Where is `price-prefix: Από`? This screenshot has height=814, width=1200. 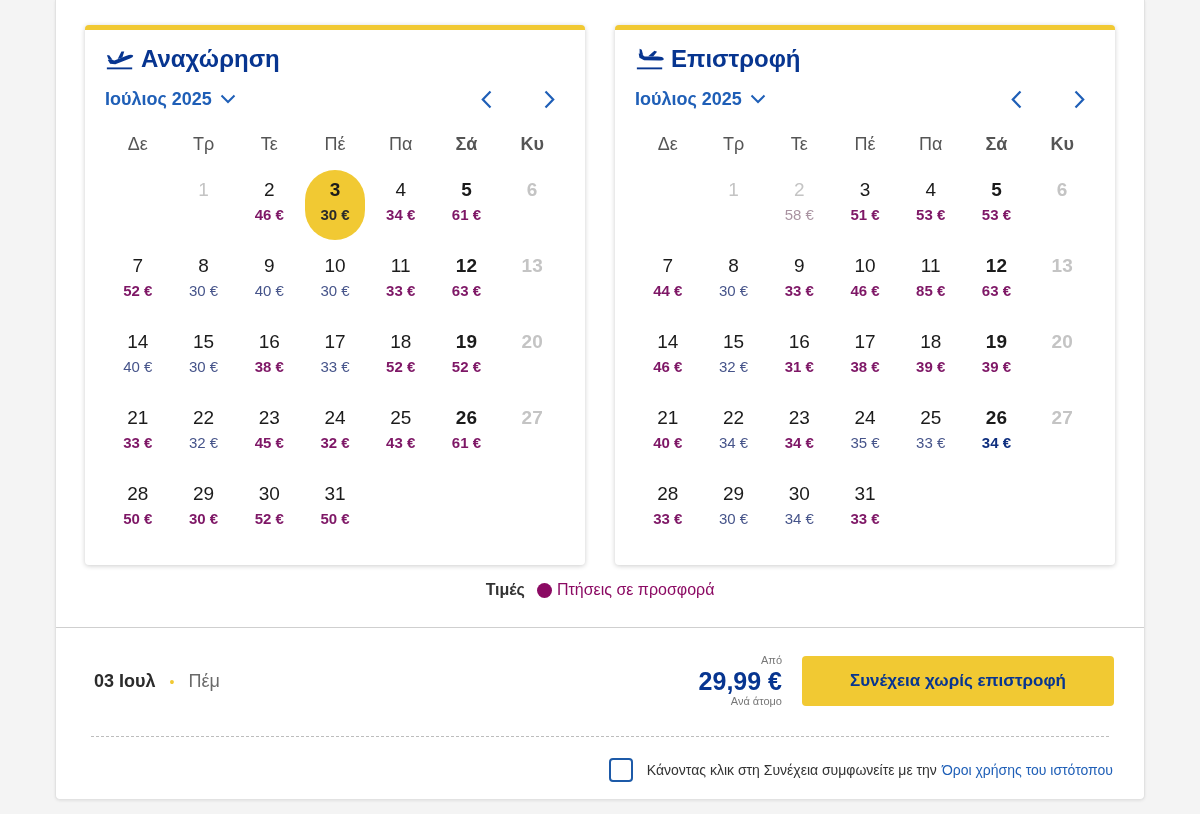 price-prefix: Από is located at coordinates (771, 660).